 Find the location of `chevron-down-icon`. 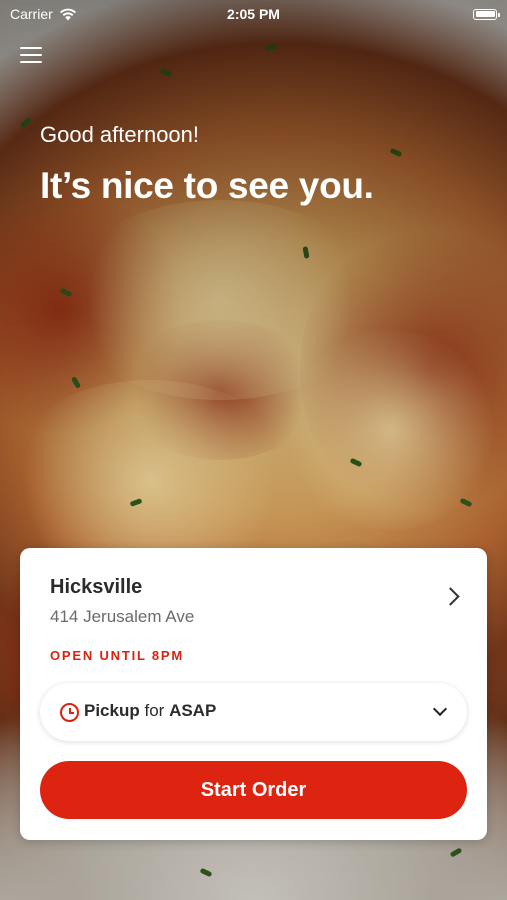

chevron-down-icon is located at coordinates (440, 709).